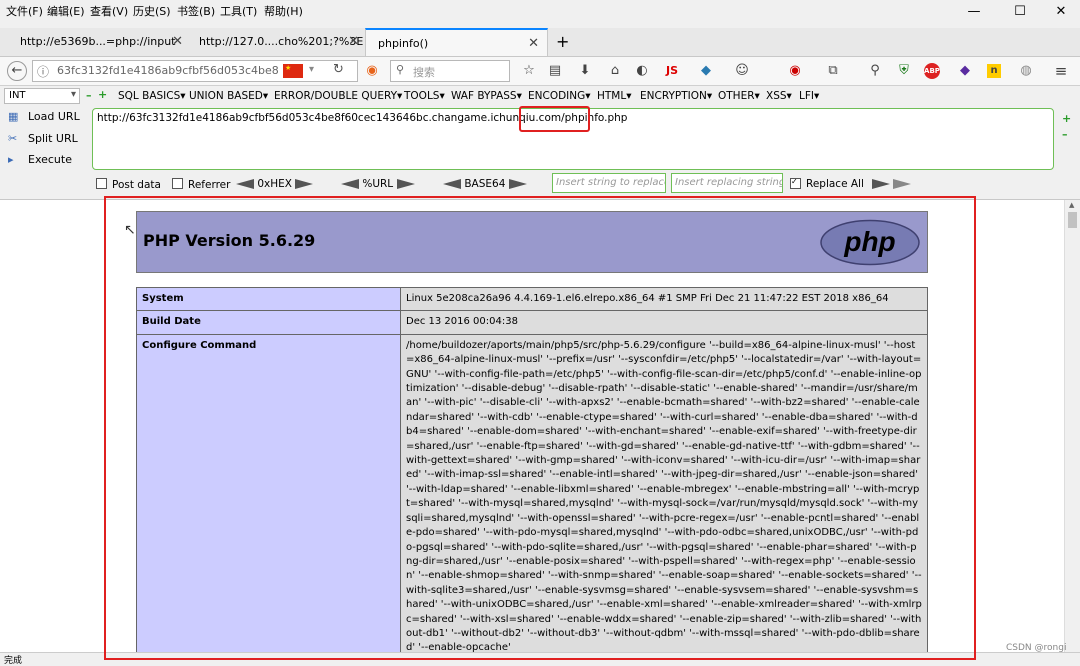  What do you see at coordinates (1072, 426) in the screenshot?
I see `page-scrollbar: ▲` at bounding box center [1072, 426].